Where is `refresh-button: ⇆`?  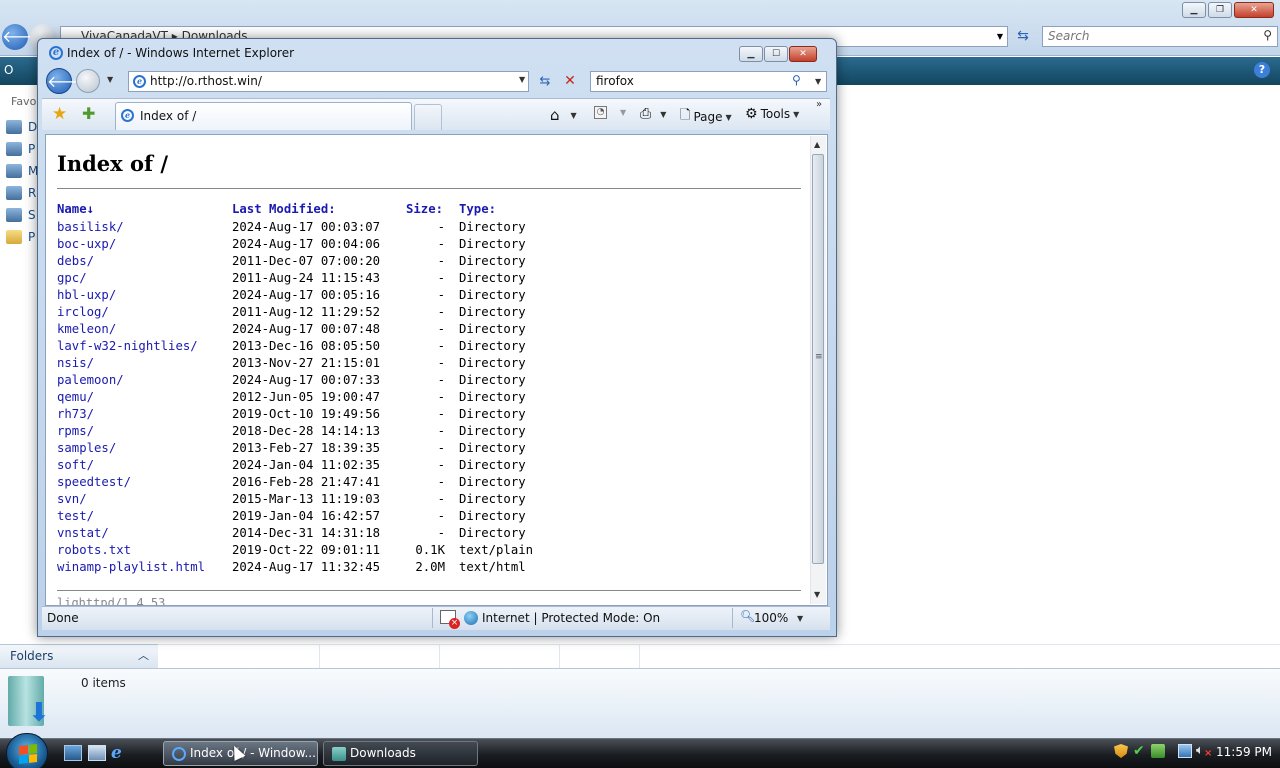
refresh-button: ⇆ is located at coordinates (545, 81).